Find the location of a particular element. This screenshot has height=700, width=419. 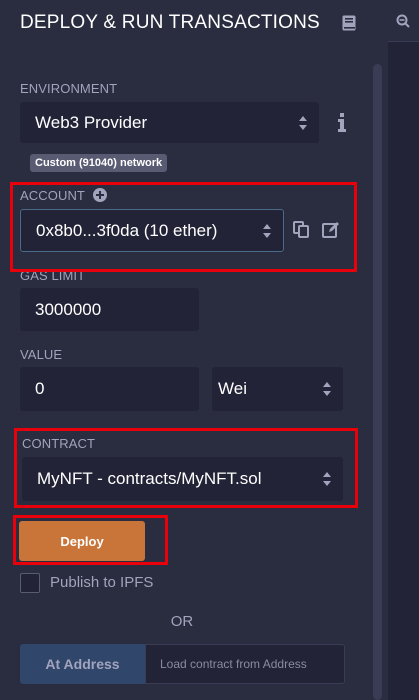

account-highlight is located at coordinates (183, 227).